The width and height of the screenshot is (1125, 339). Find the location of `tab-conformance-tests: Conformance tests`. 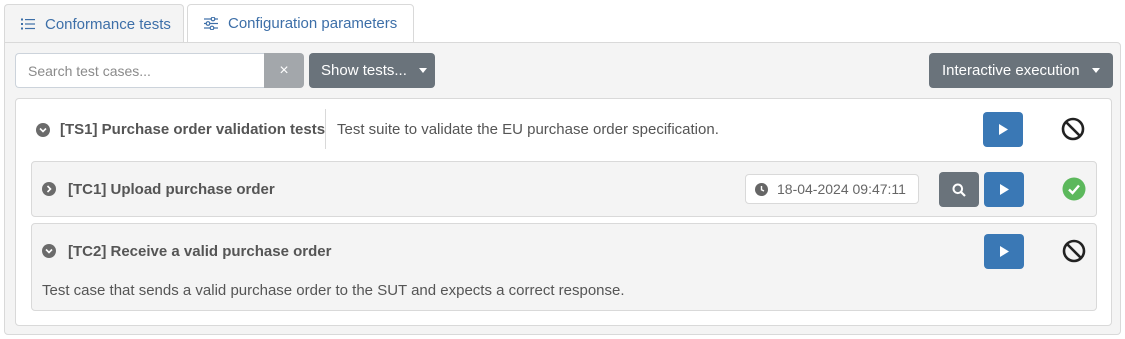

tab-conformance-tests: Conformance tests is located at coordinates (94, 23).